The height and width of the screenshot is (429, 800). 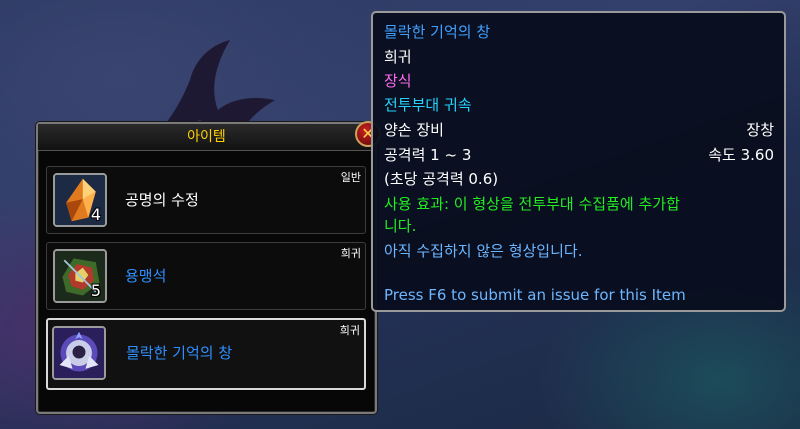 I want to click on loot-window-header: 아이템, so click(x=206, y=137).